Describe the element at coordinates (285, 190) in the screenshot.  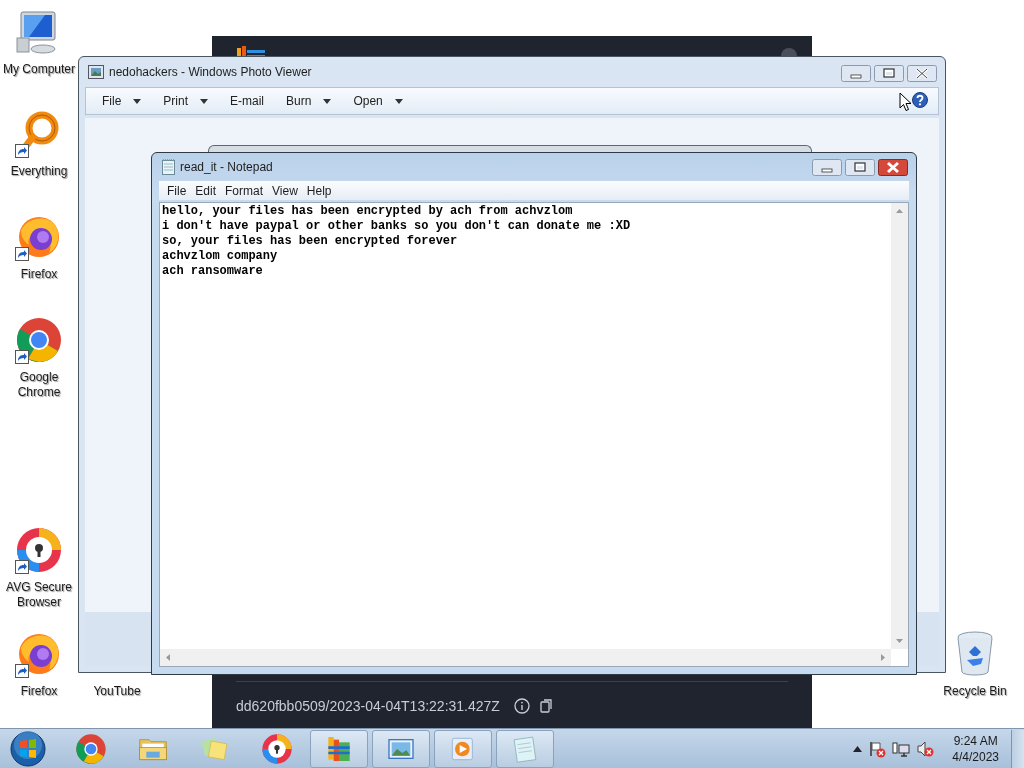
I see `menu-item: View` at that location.